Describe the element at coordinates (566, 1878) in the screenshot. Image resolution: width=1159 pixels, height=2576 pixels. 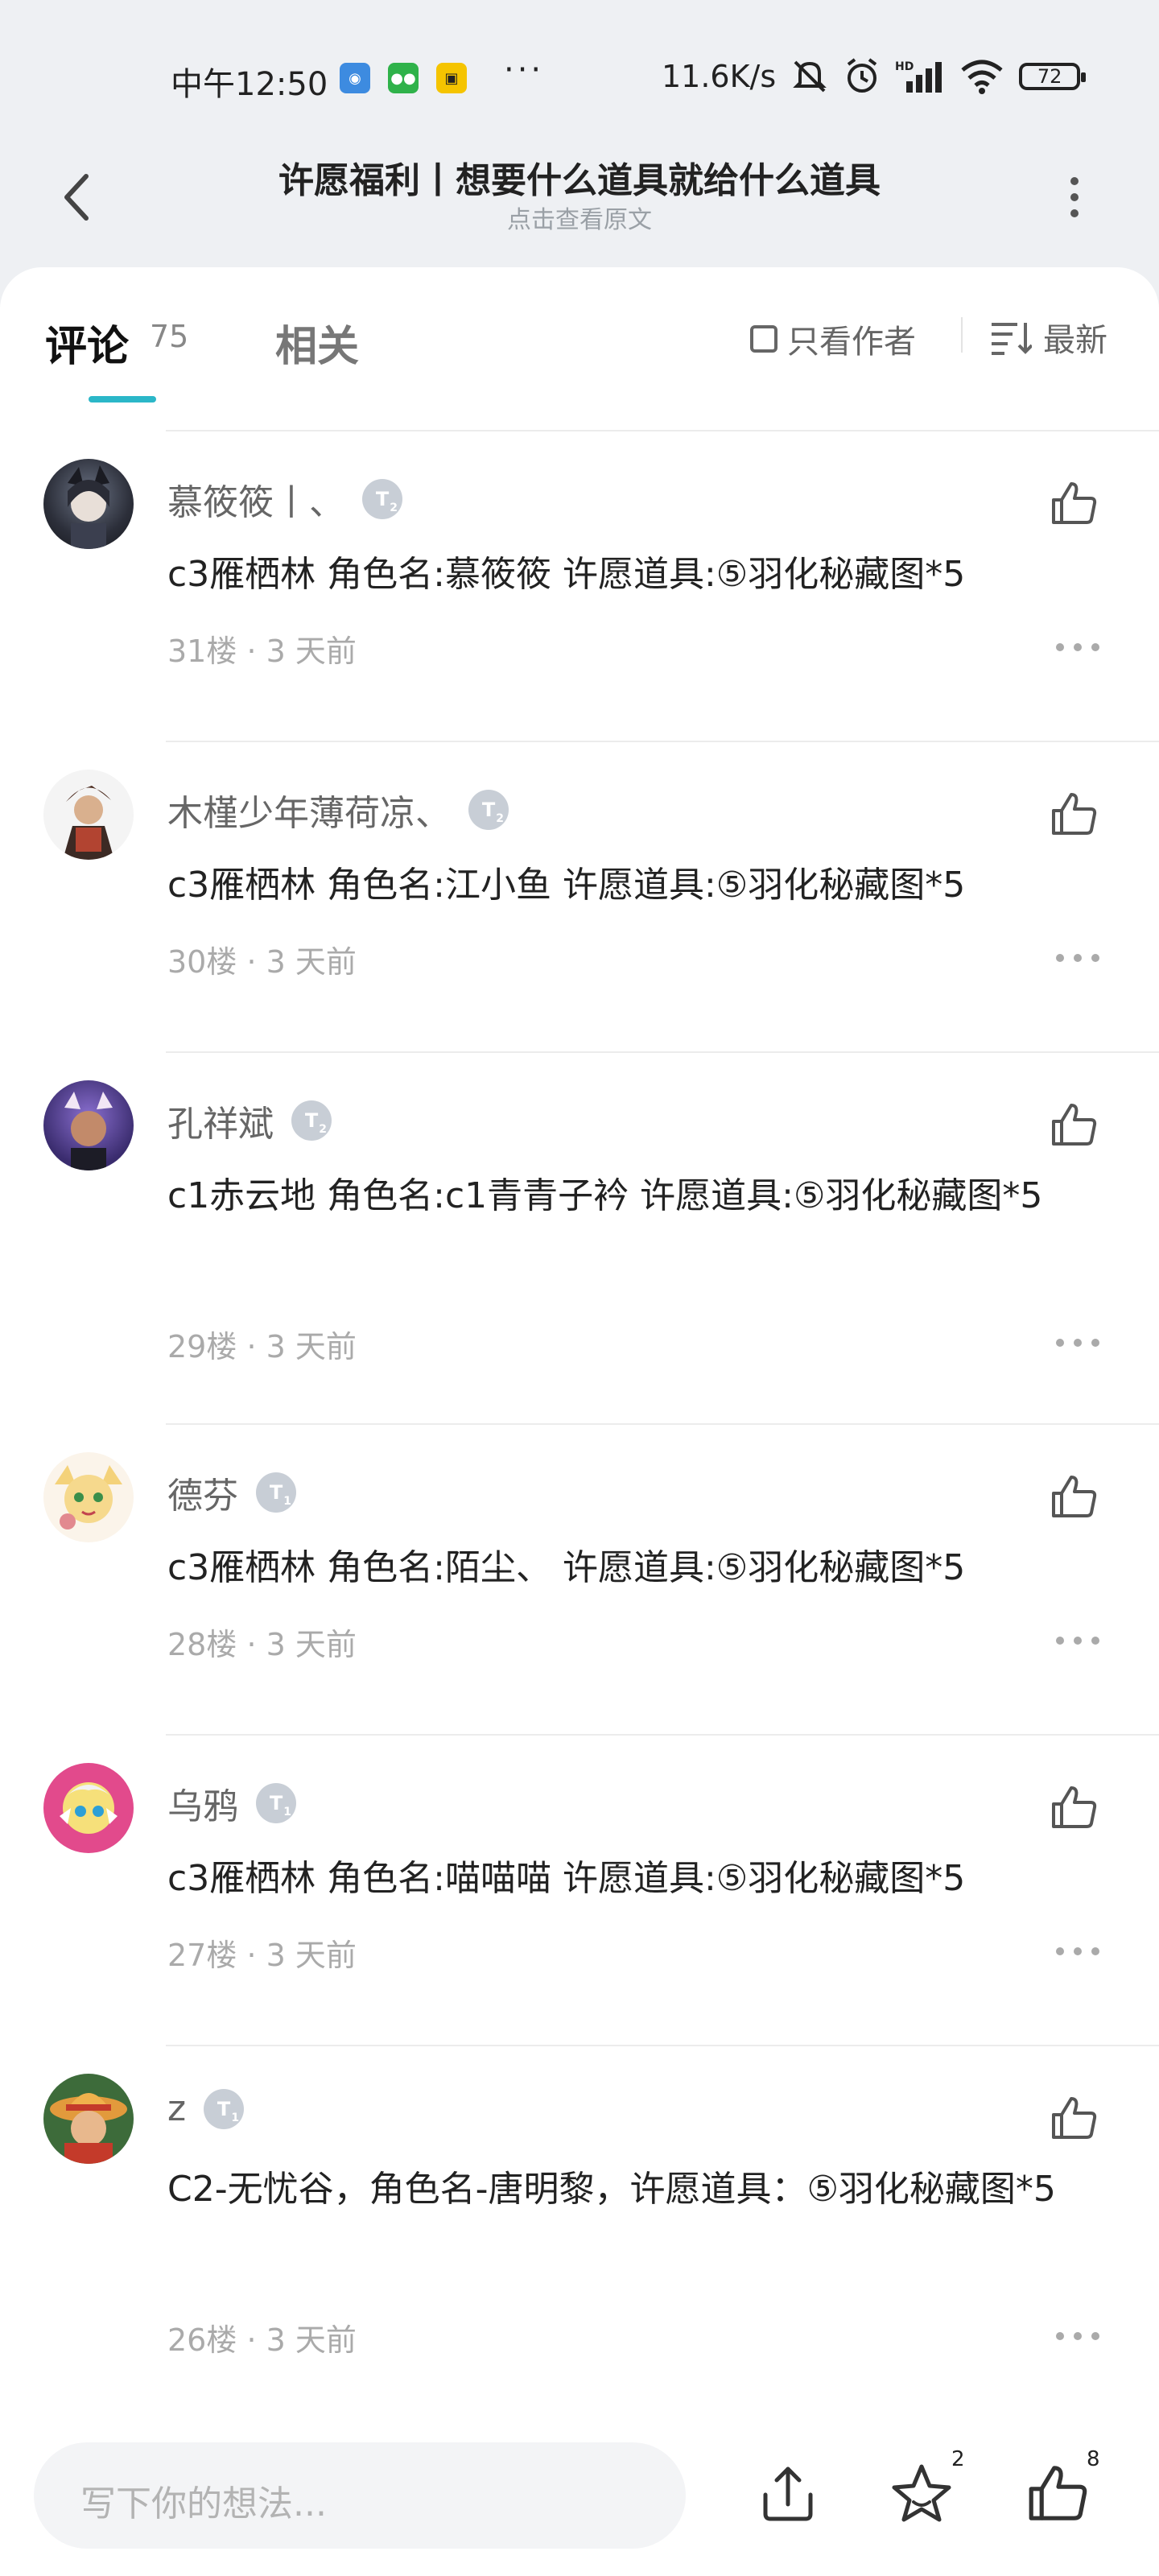
I see `comment-text: c3雁栖林 角色名:喵喵喵 许愿道具:⑤羽化秘藏图*5` at that location.